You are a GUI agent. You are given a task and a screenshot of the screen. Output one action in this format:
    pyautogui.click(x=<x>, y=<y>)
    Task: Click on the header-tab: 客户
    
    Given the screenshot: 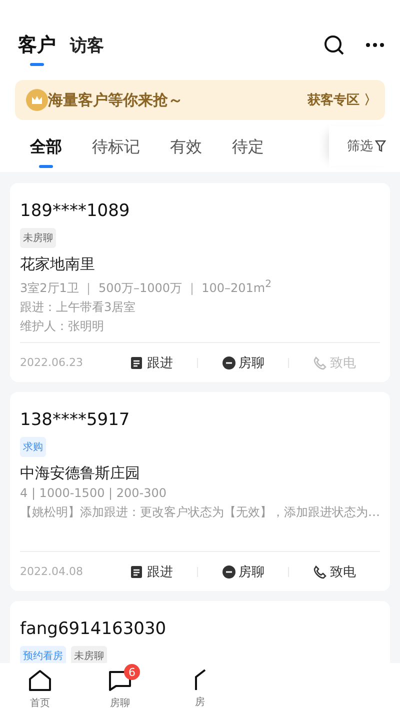 What is the action you would take?
    pyautogui.click(x=37, y=50)
    